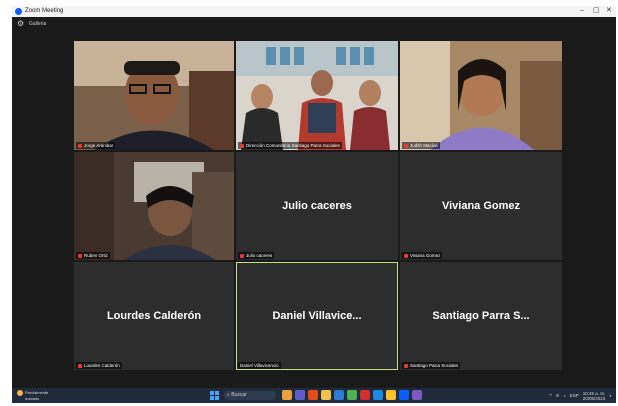  I want to click on participant-name-tag: Lourdes Calderón, so click(99, 365).